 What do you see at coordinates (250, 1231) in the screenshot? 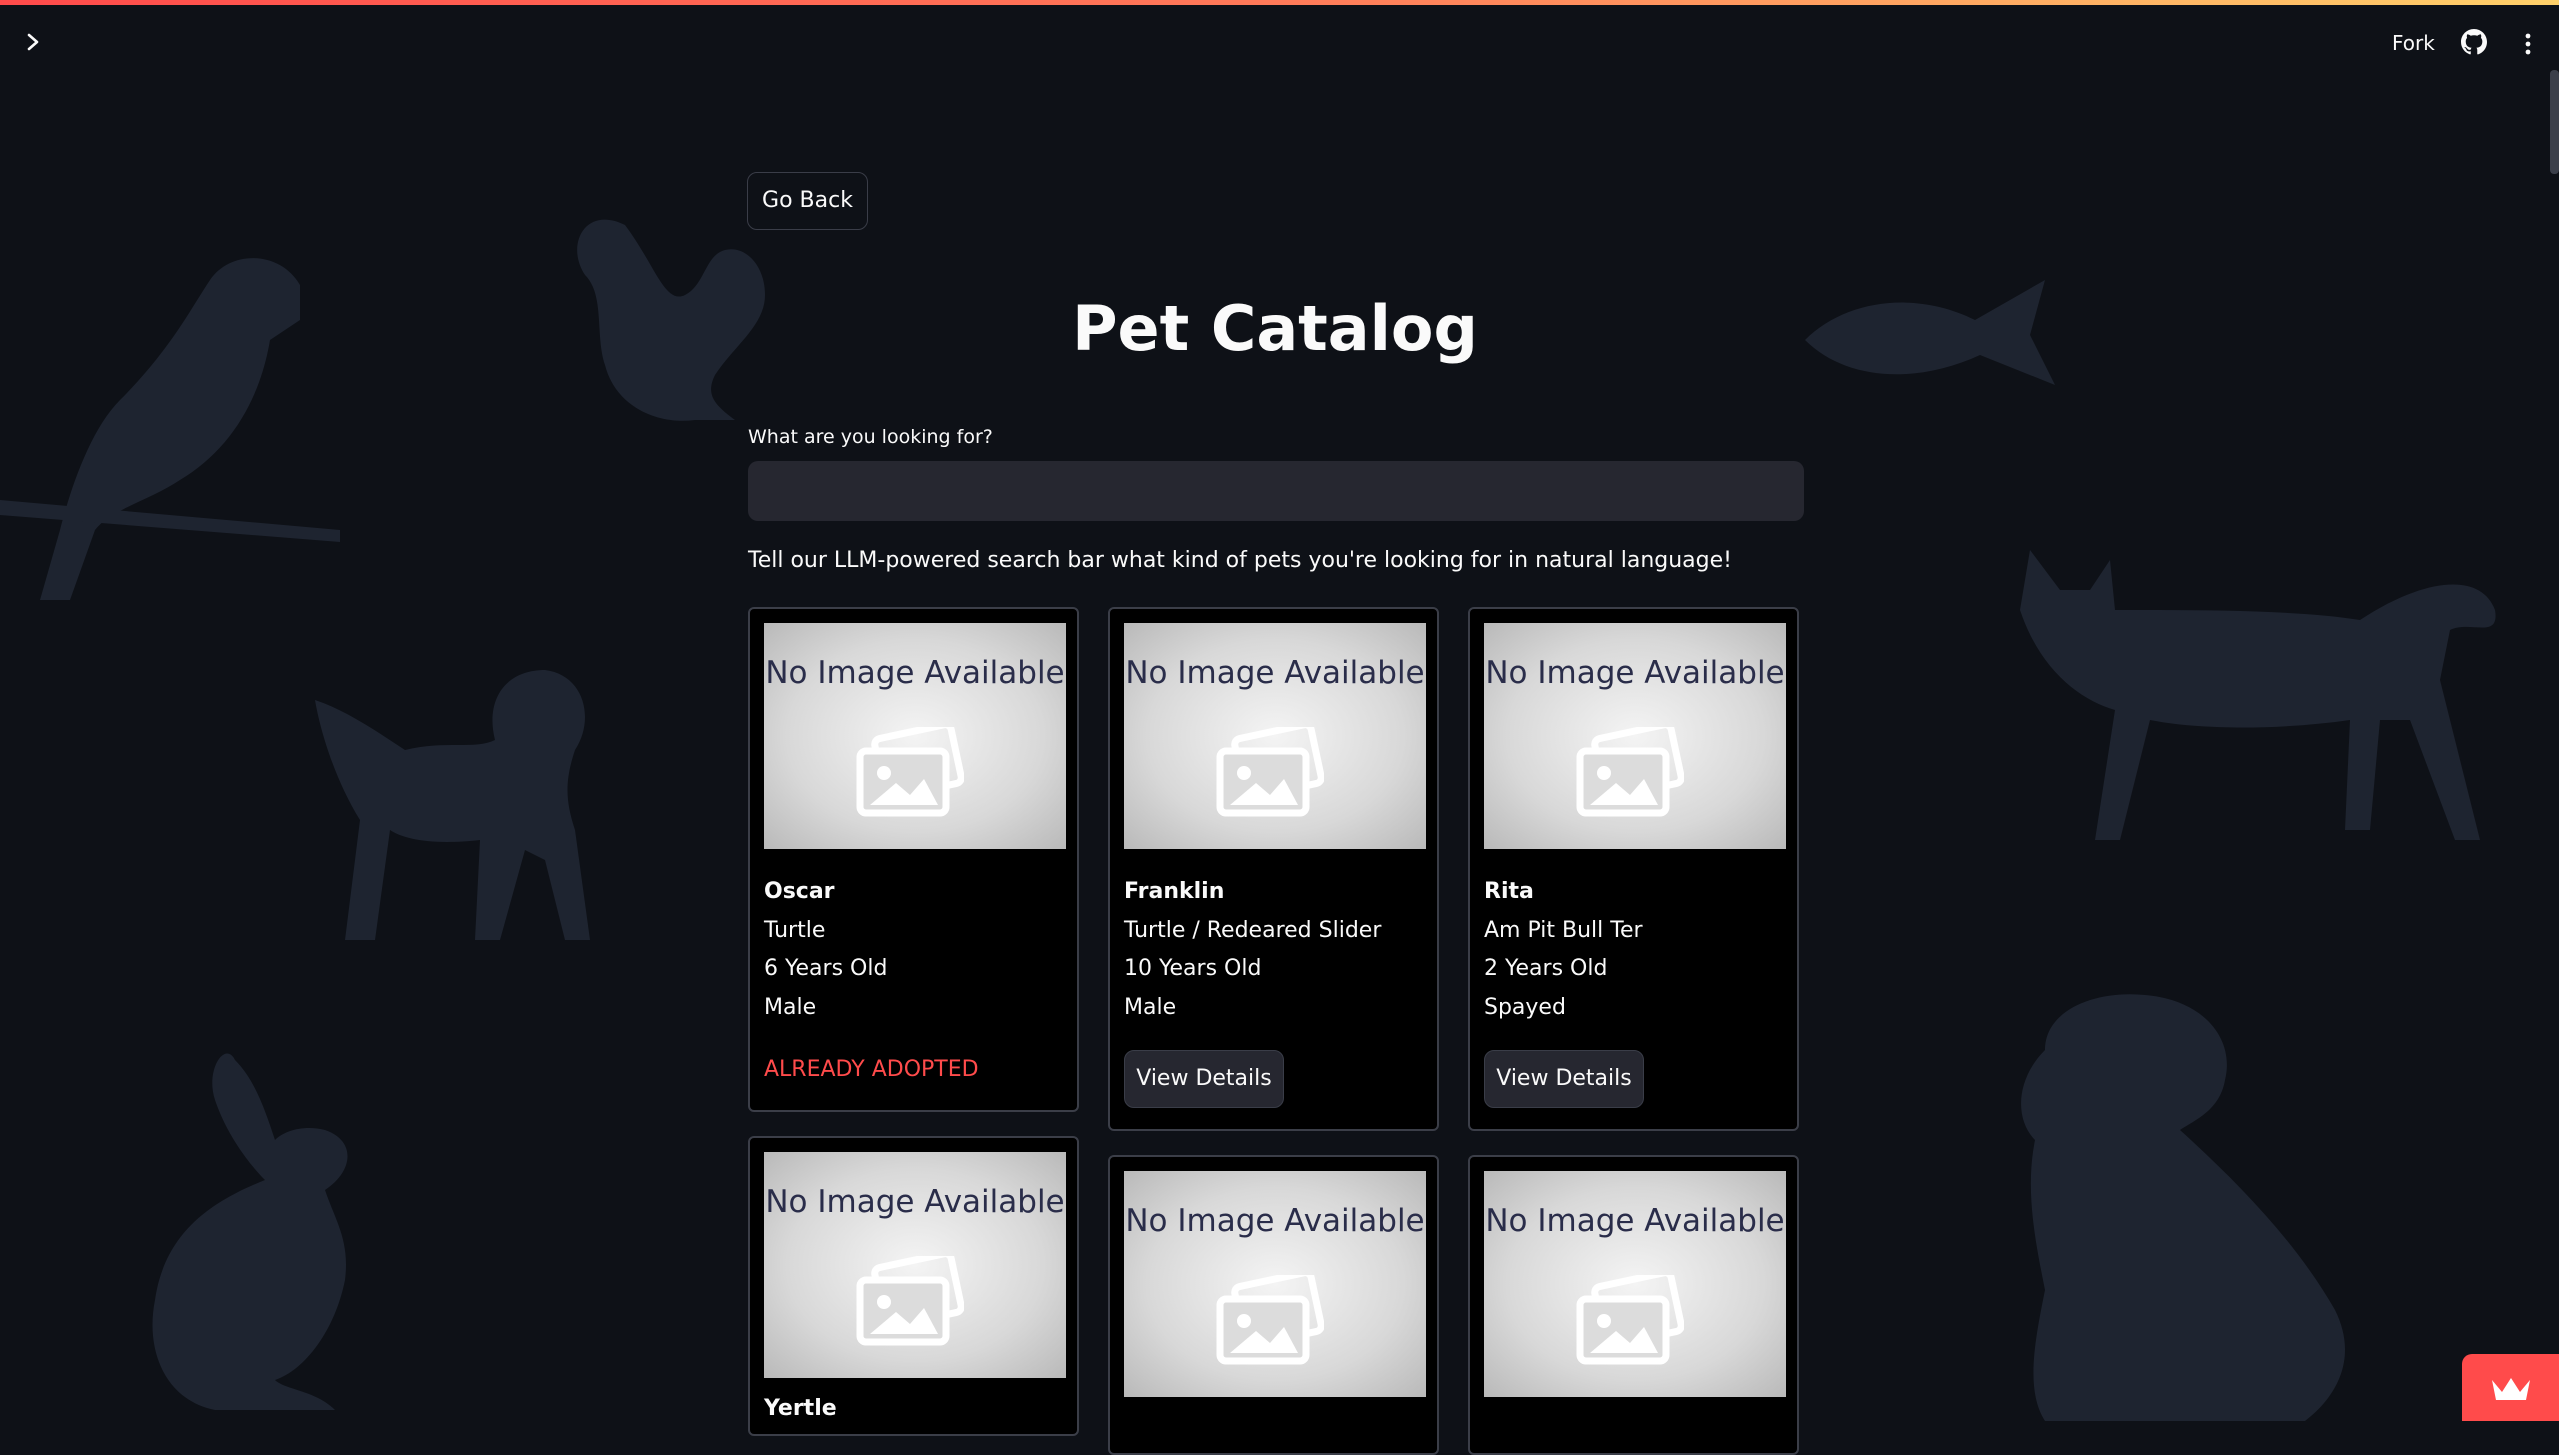
I see `rabbit-silhouette-icon` at bounding box center [250, 1231].